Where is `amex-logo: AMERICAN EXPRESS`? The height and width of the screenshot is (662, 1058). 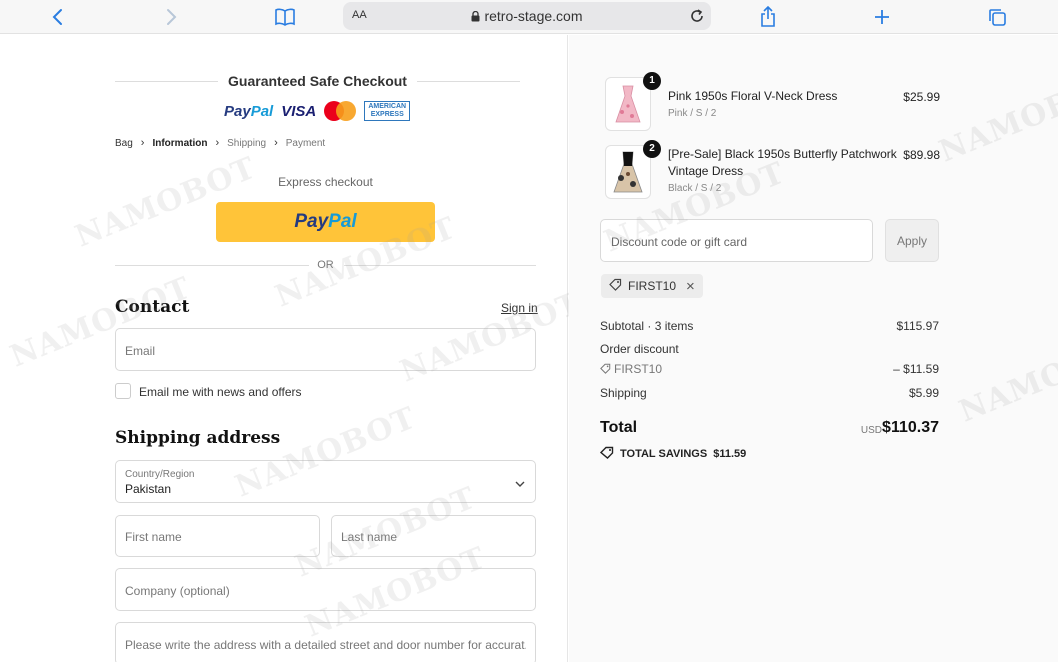 amex-logo: AMERICAN EXPRESS is located at coordinates (387, 111).